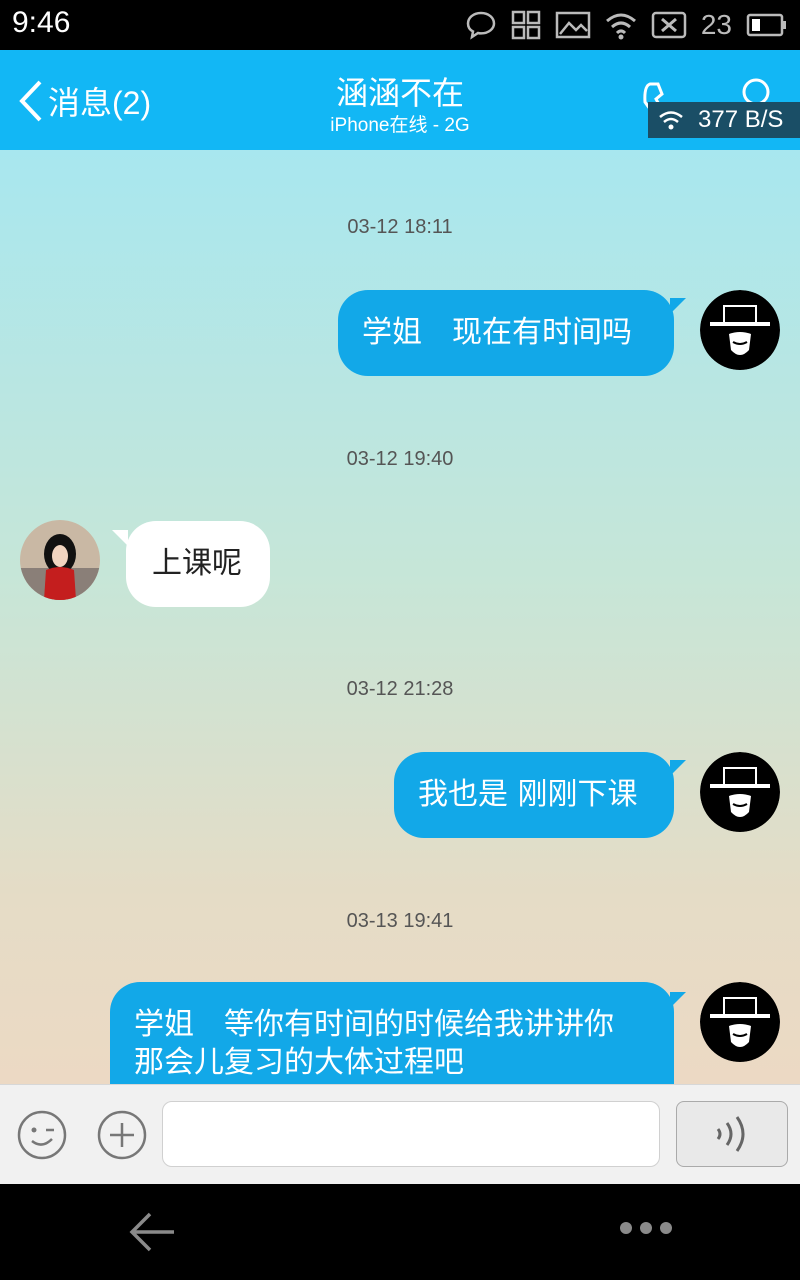 This screenshot has height=1280, width=800. Describe the element at coordinates (400, 1232) in the screenshot. I see `system-nav-bar` at that location.